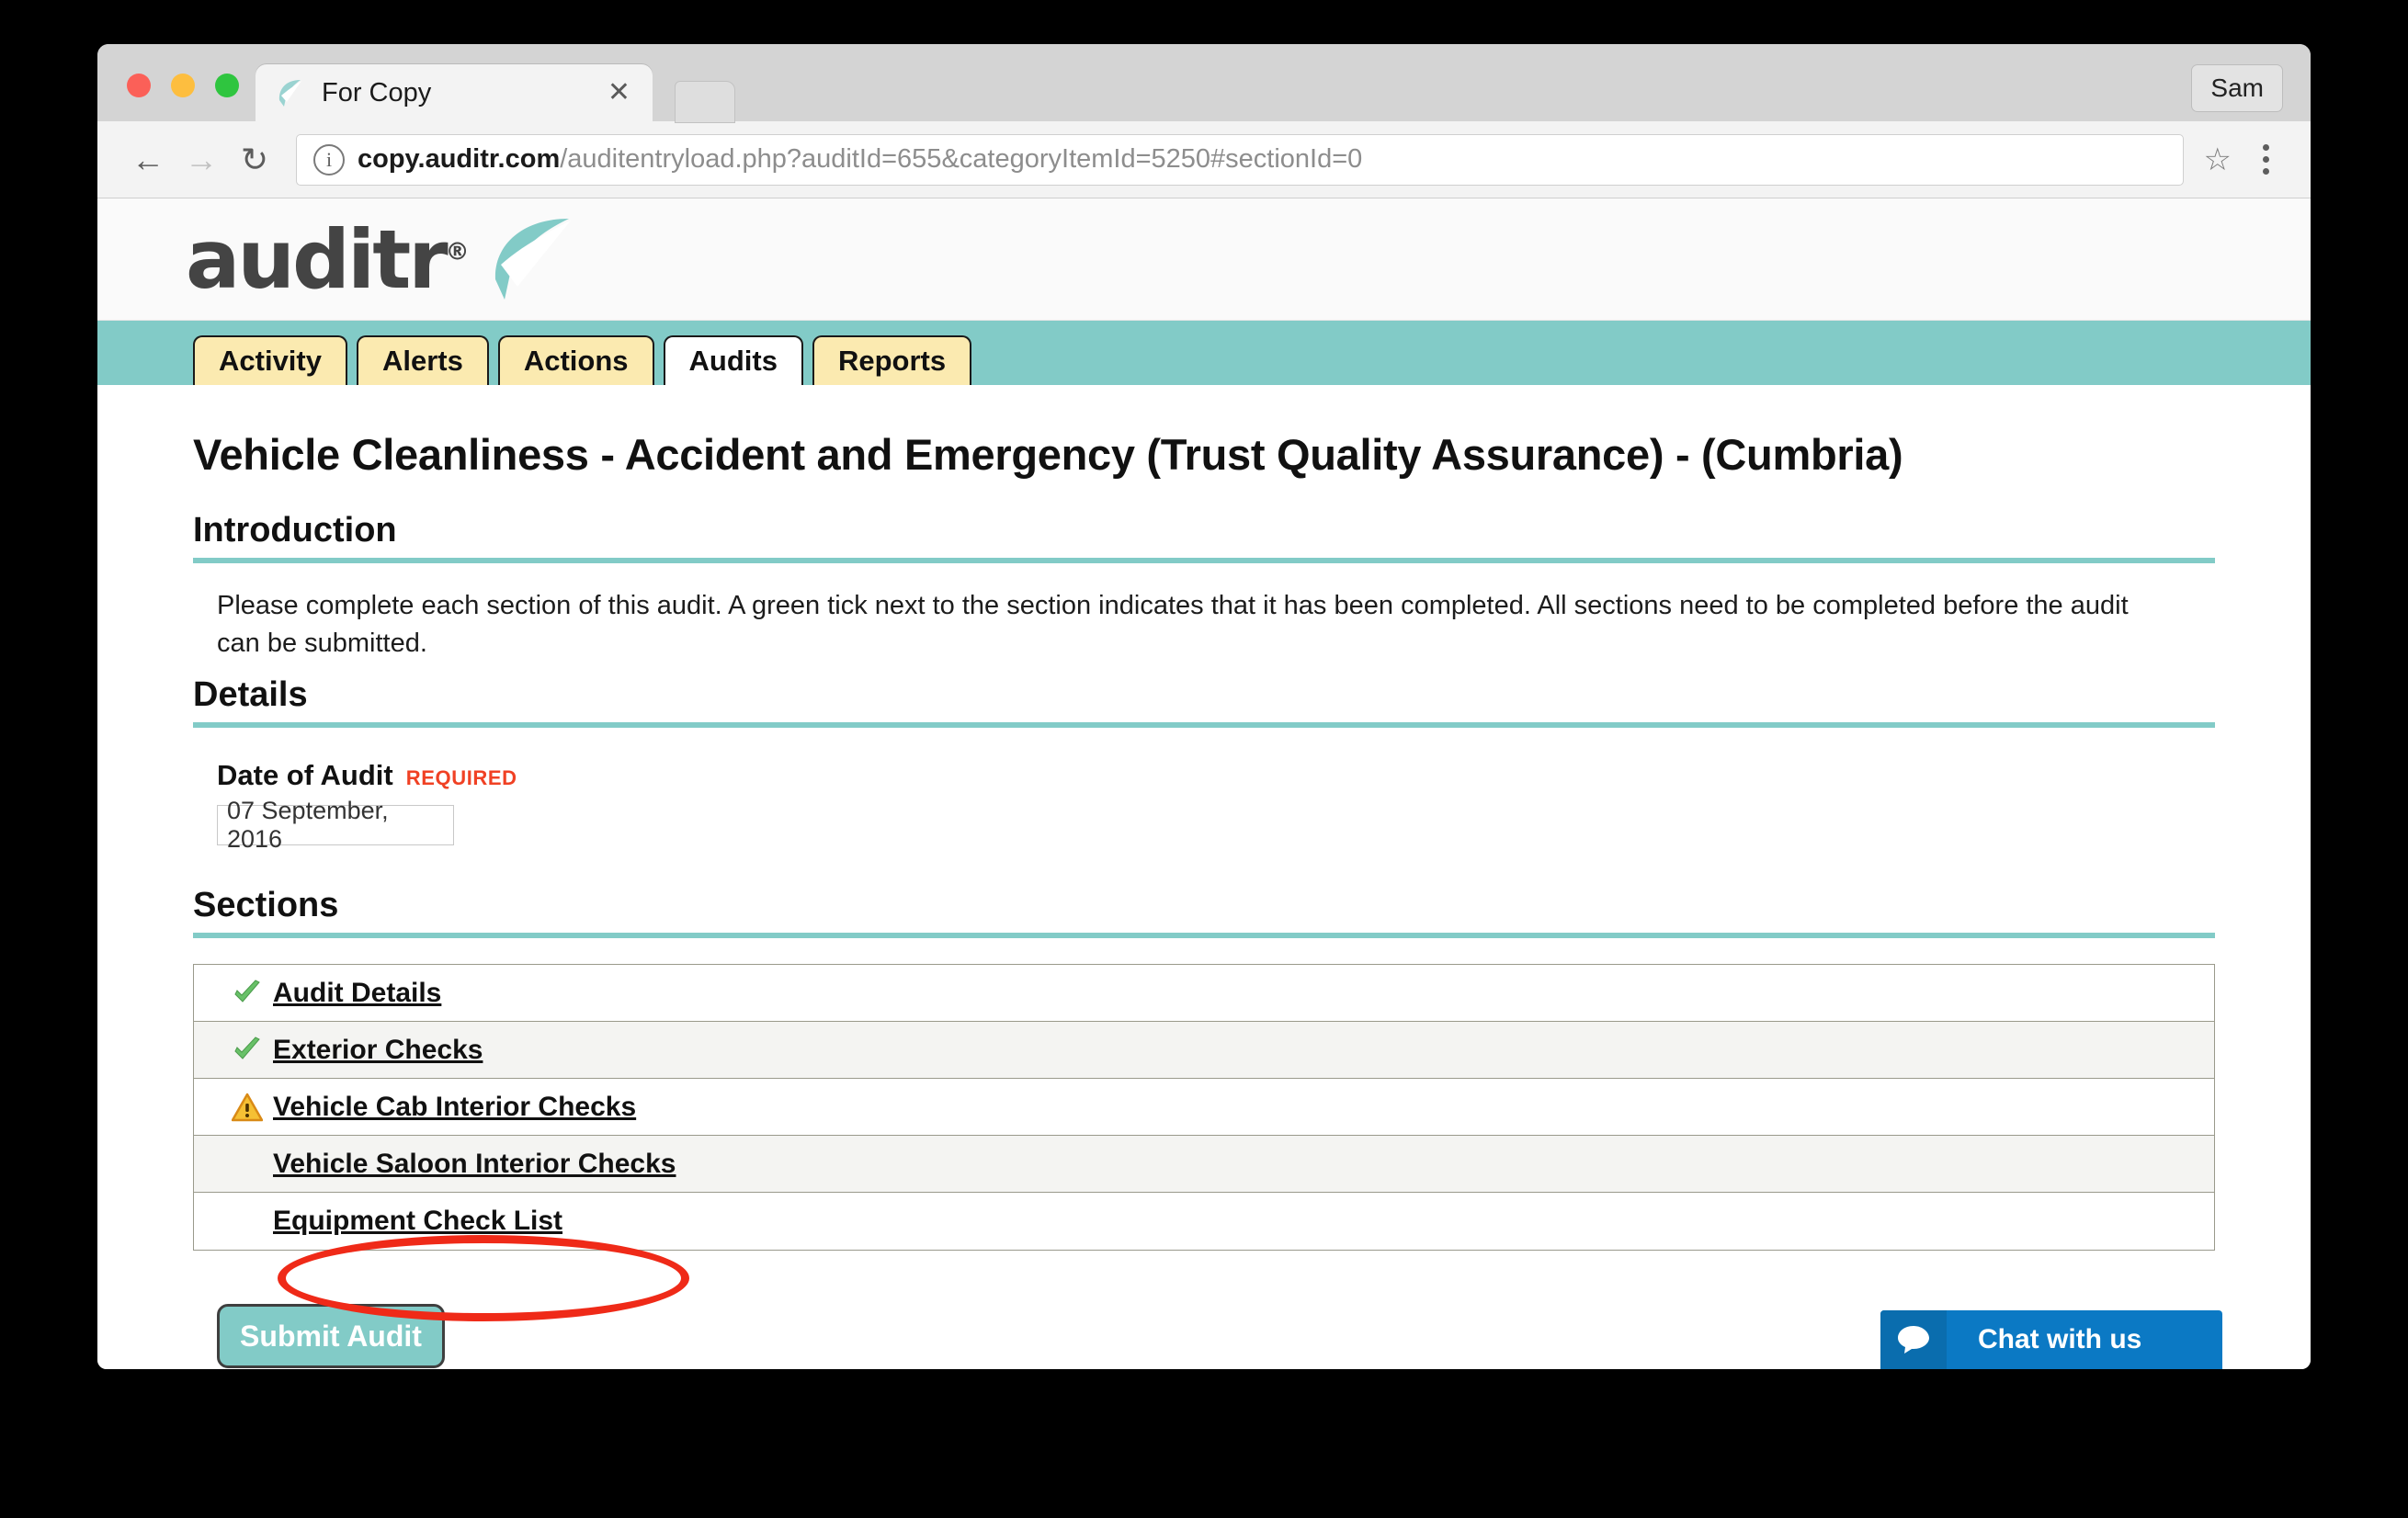 This screenshot has height=1518, width=2408. I want to click on section-row-exterior-checks: Exterior Checks, so click(1204, 1051).